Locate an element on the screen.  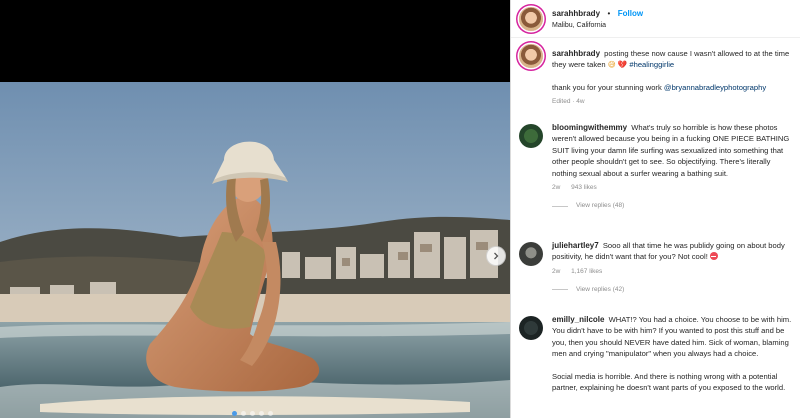
view-replies-button: View replies (42) is located at coordinates (672, 289).